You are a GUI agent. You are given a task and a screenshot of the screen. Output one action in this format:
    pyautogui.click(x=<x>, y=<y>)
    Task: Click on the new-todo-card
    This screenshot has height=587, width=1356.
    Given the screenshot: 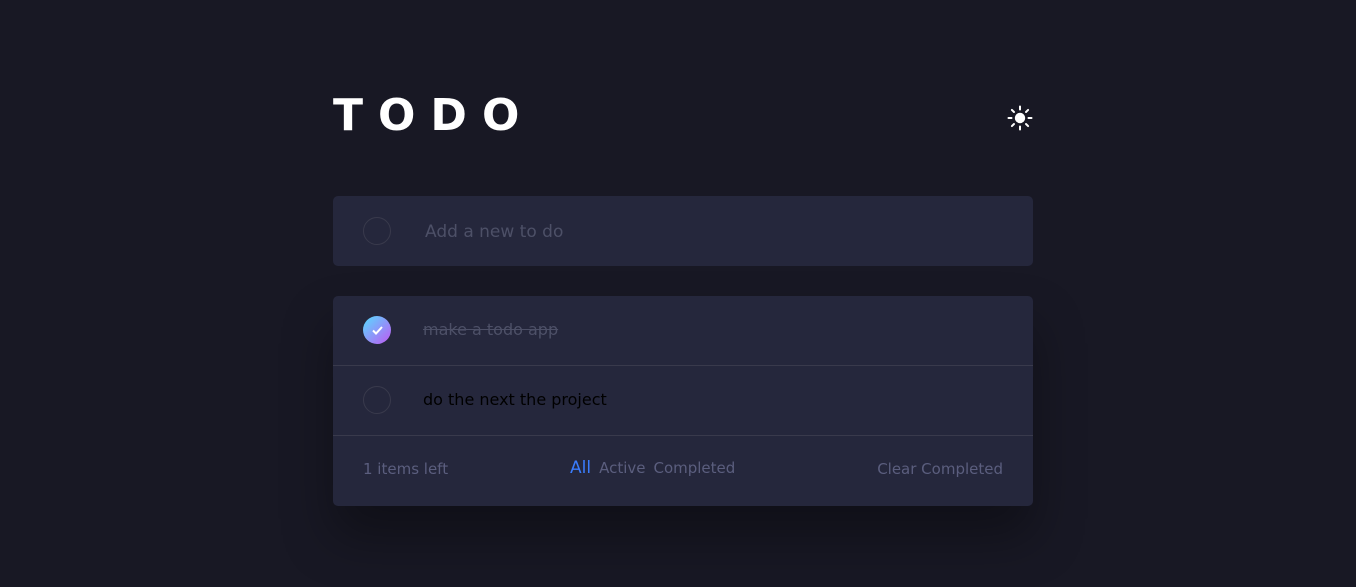 What is the action you would take?
    pyautogui.click(x=683, y=231)
    